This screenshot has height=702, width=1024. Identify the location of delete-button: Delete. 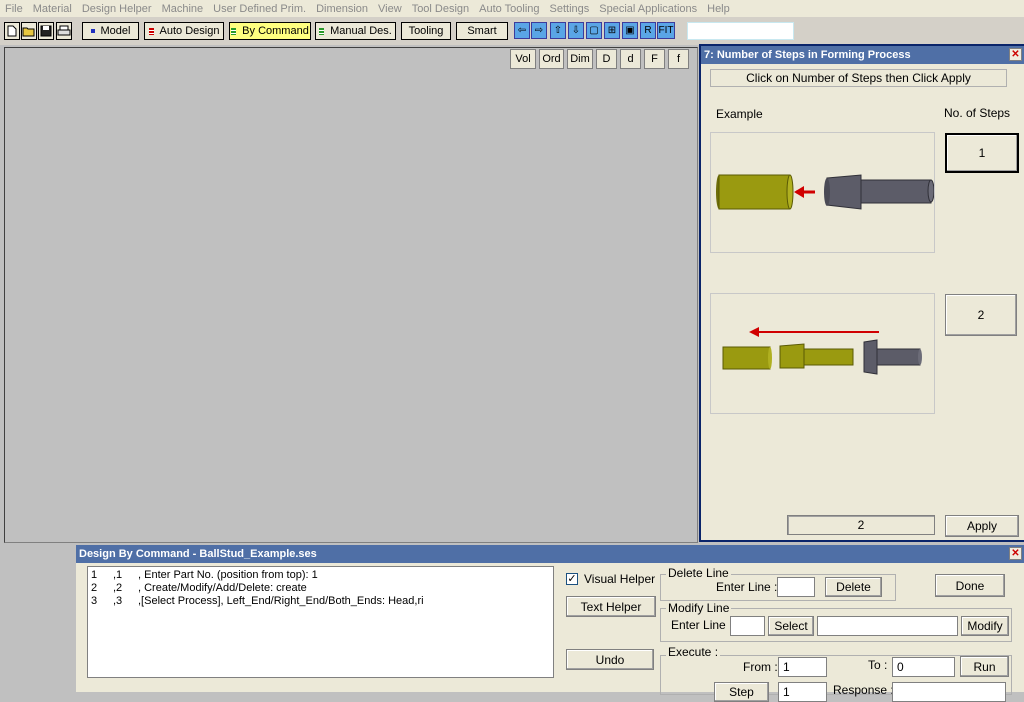
(853, 587).